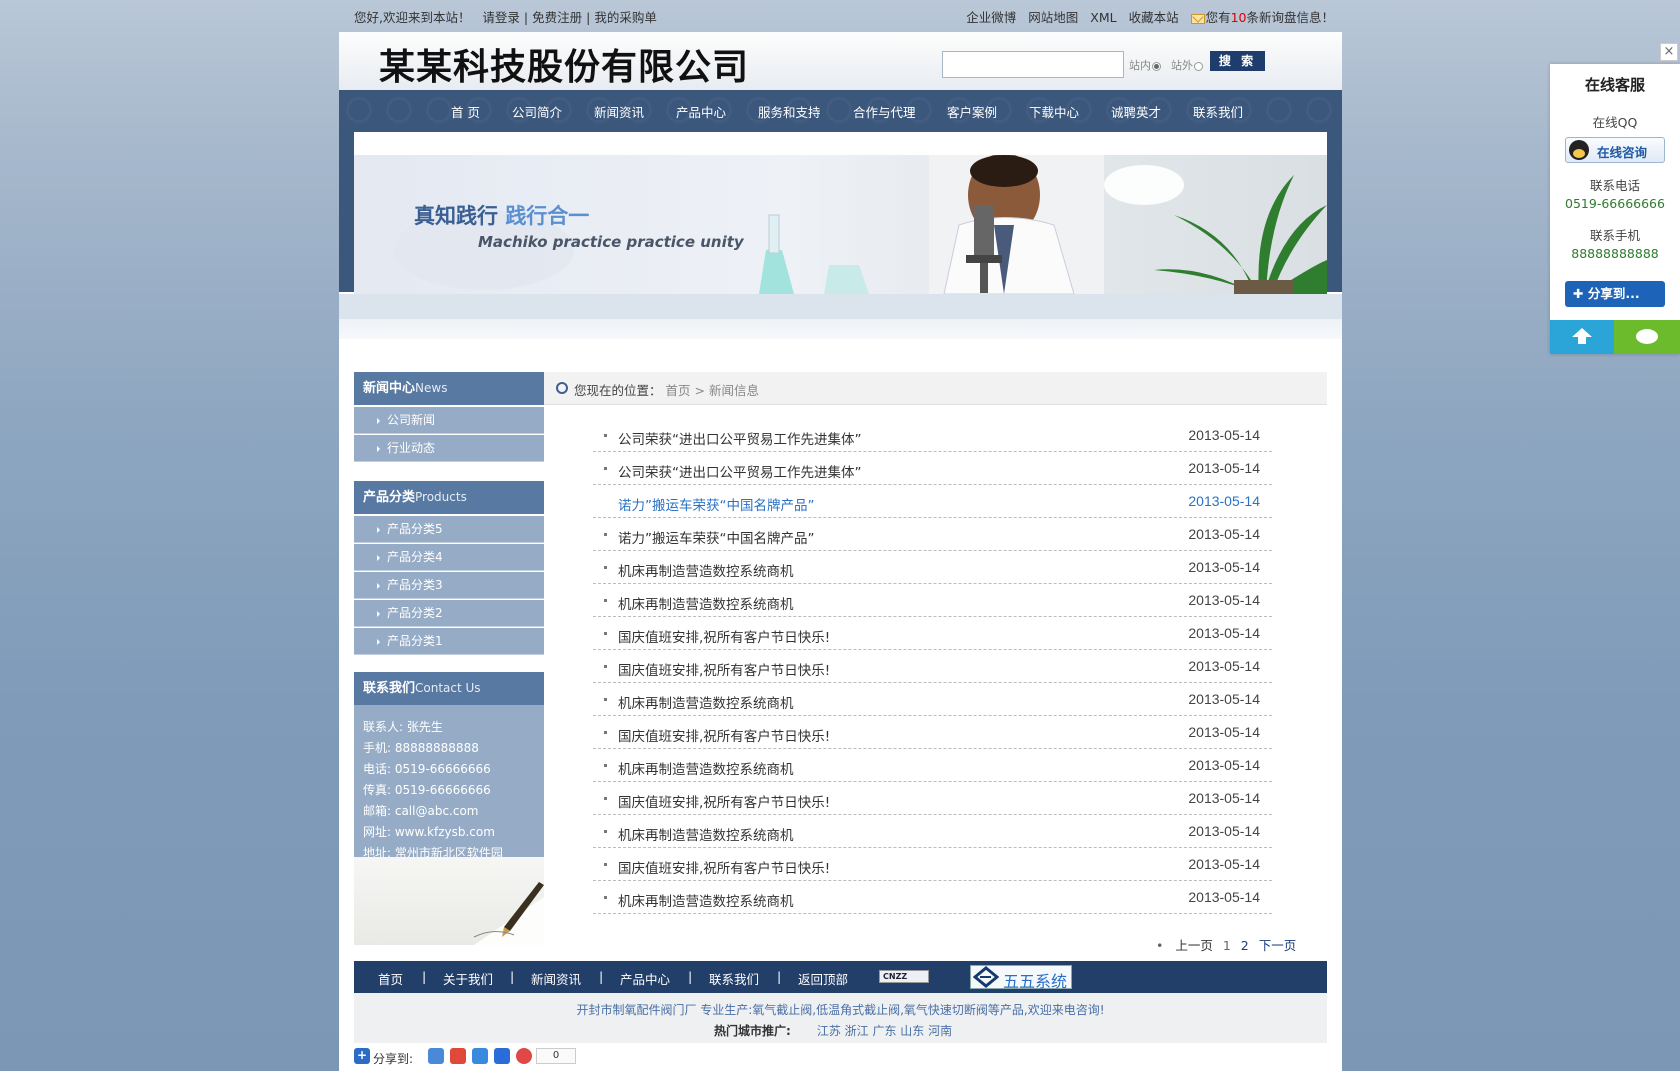 This screenshot has width=1680, height=1071. I want to click on footer-link-contact: 联系我们, so click(734, 978).